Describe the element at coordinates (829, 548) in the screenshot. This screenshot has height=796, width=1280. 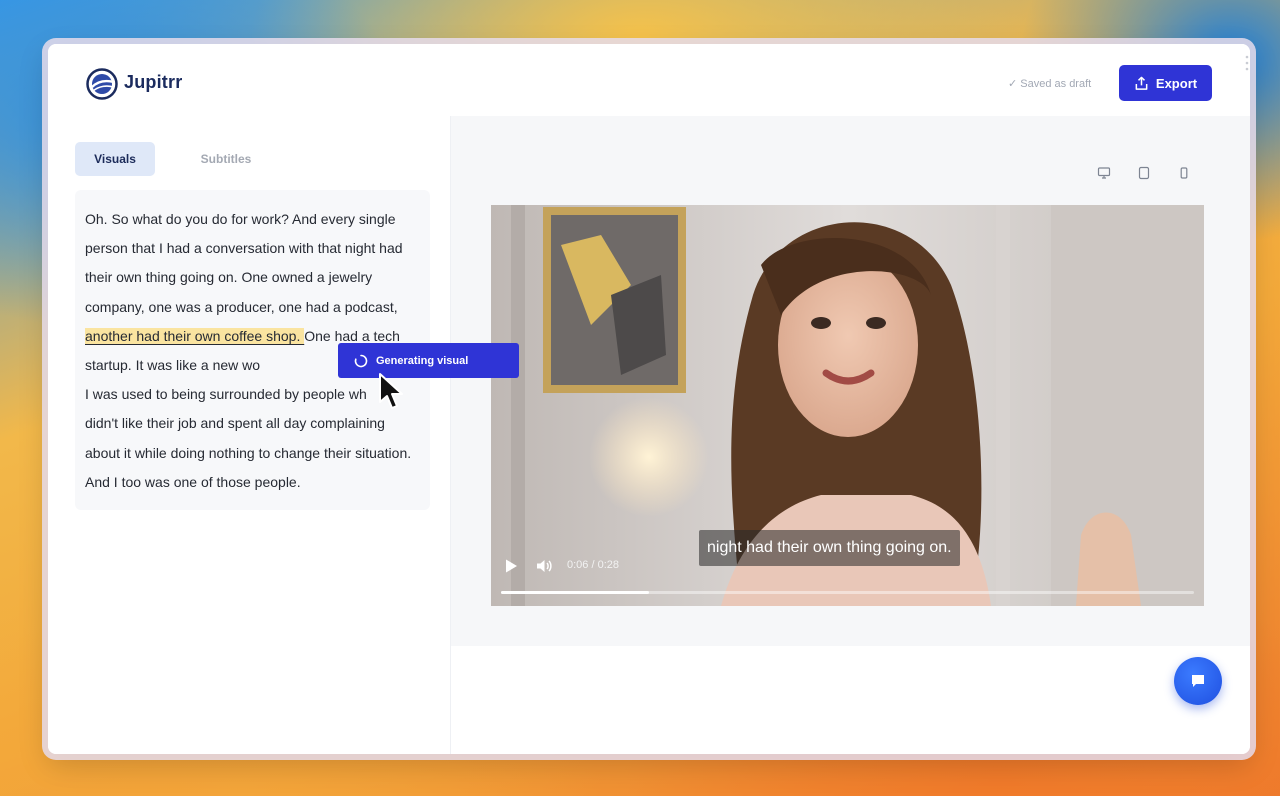
I see `video-subtitle: night had their own thing going on.` at that location.